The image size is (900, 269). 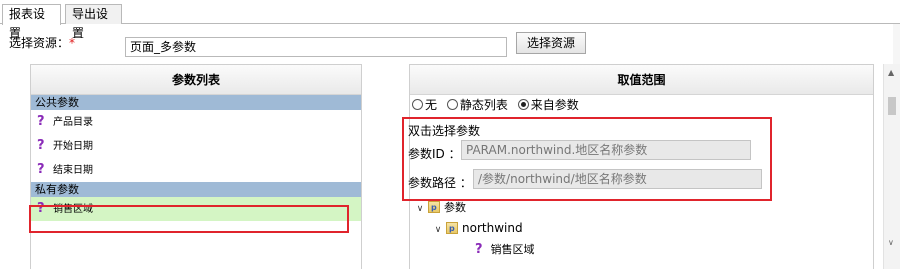 I want to click on param-row-product-catalog: ? 产品目录, so click(x=196, y=122).